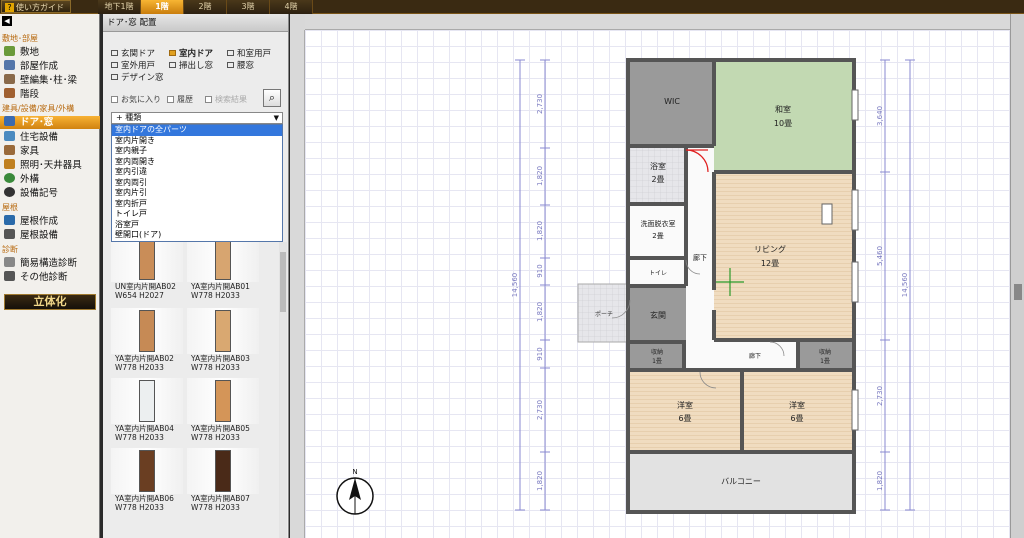  Describe the element at coordinates (658, 231) in the screenshot. I see `room-dressing` at that location.